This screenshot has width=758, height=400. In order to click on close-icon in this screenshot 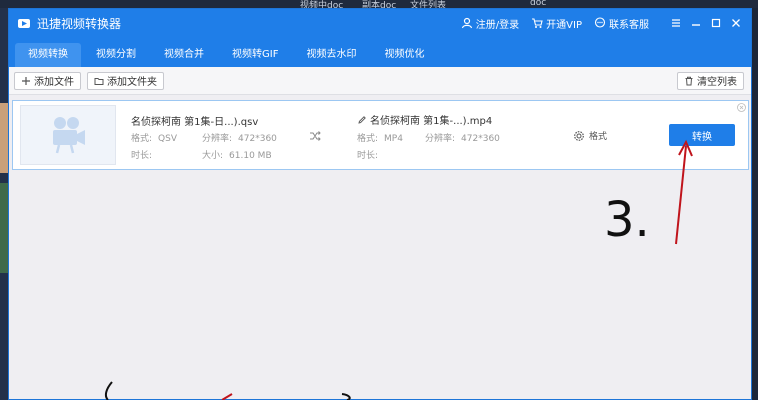, I will do `click(736, 23)`.